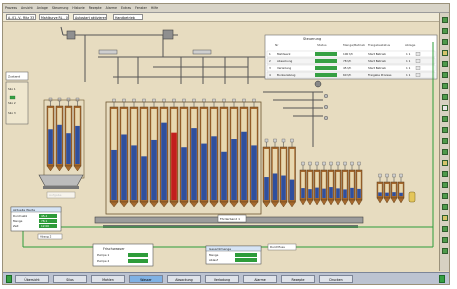  I want to click on toolbar-field-1: A..01..V.. Ritz 33, so click(21, 17).